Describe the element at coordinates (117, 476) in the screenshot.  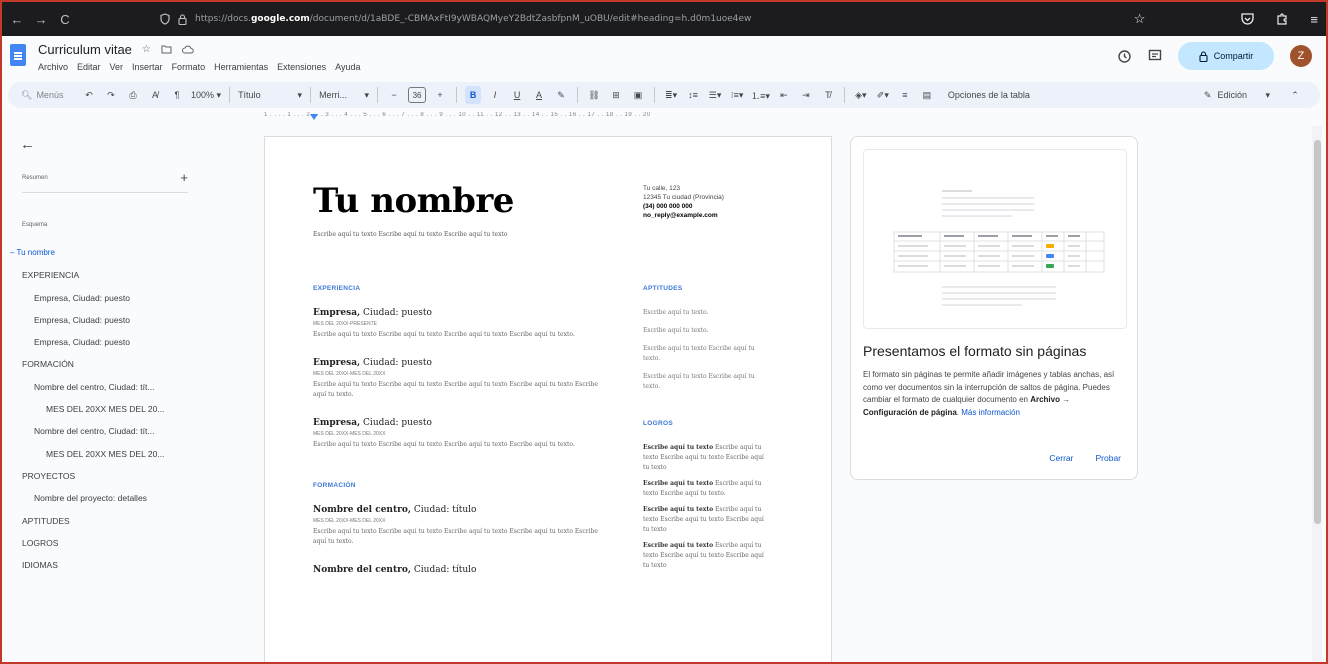
I see `outline-item: PROYECTOS` at that location.